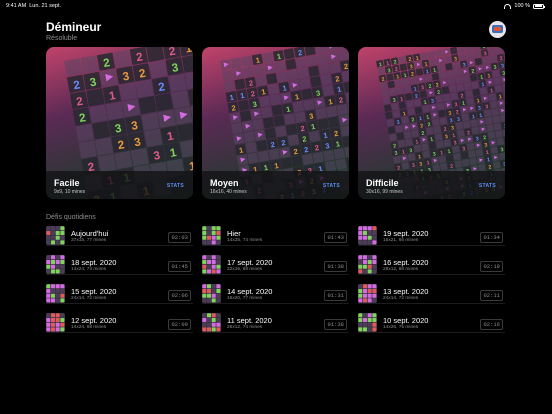 The width and height of the screenshot is (552, 414). What do you see at coordinates (497, 29) in the screenshot?
I see `profile-avatar` at bounding box center [497, 29].